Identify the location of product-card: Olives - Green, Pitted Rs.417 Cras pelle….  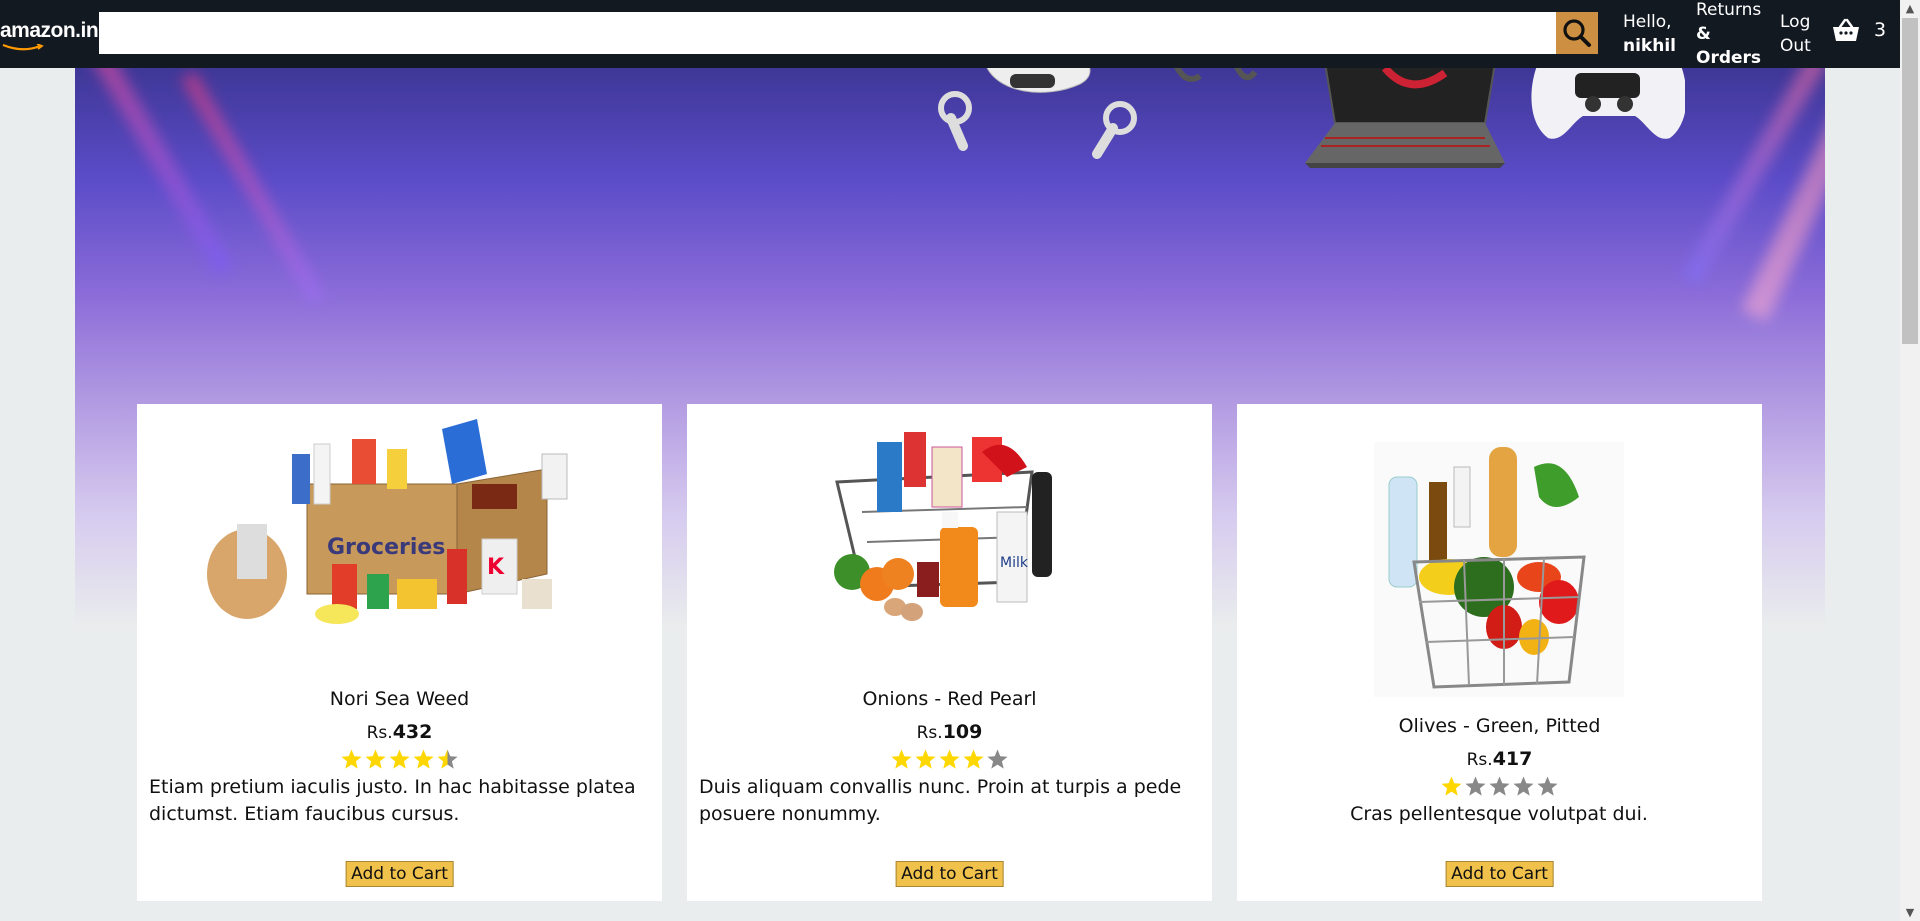
(1499, 652).